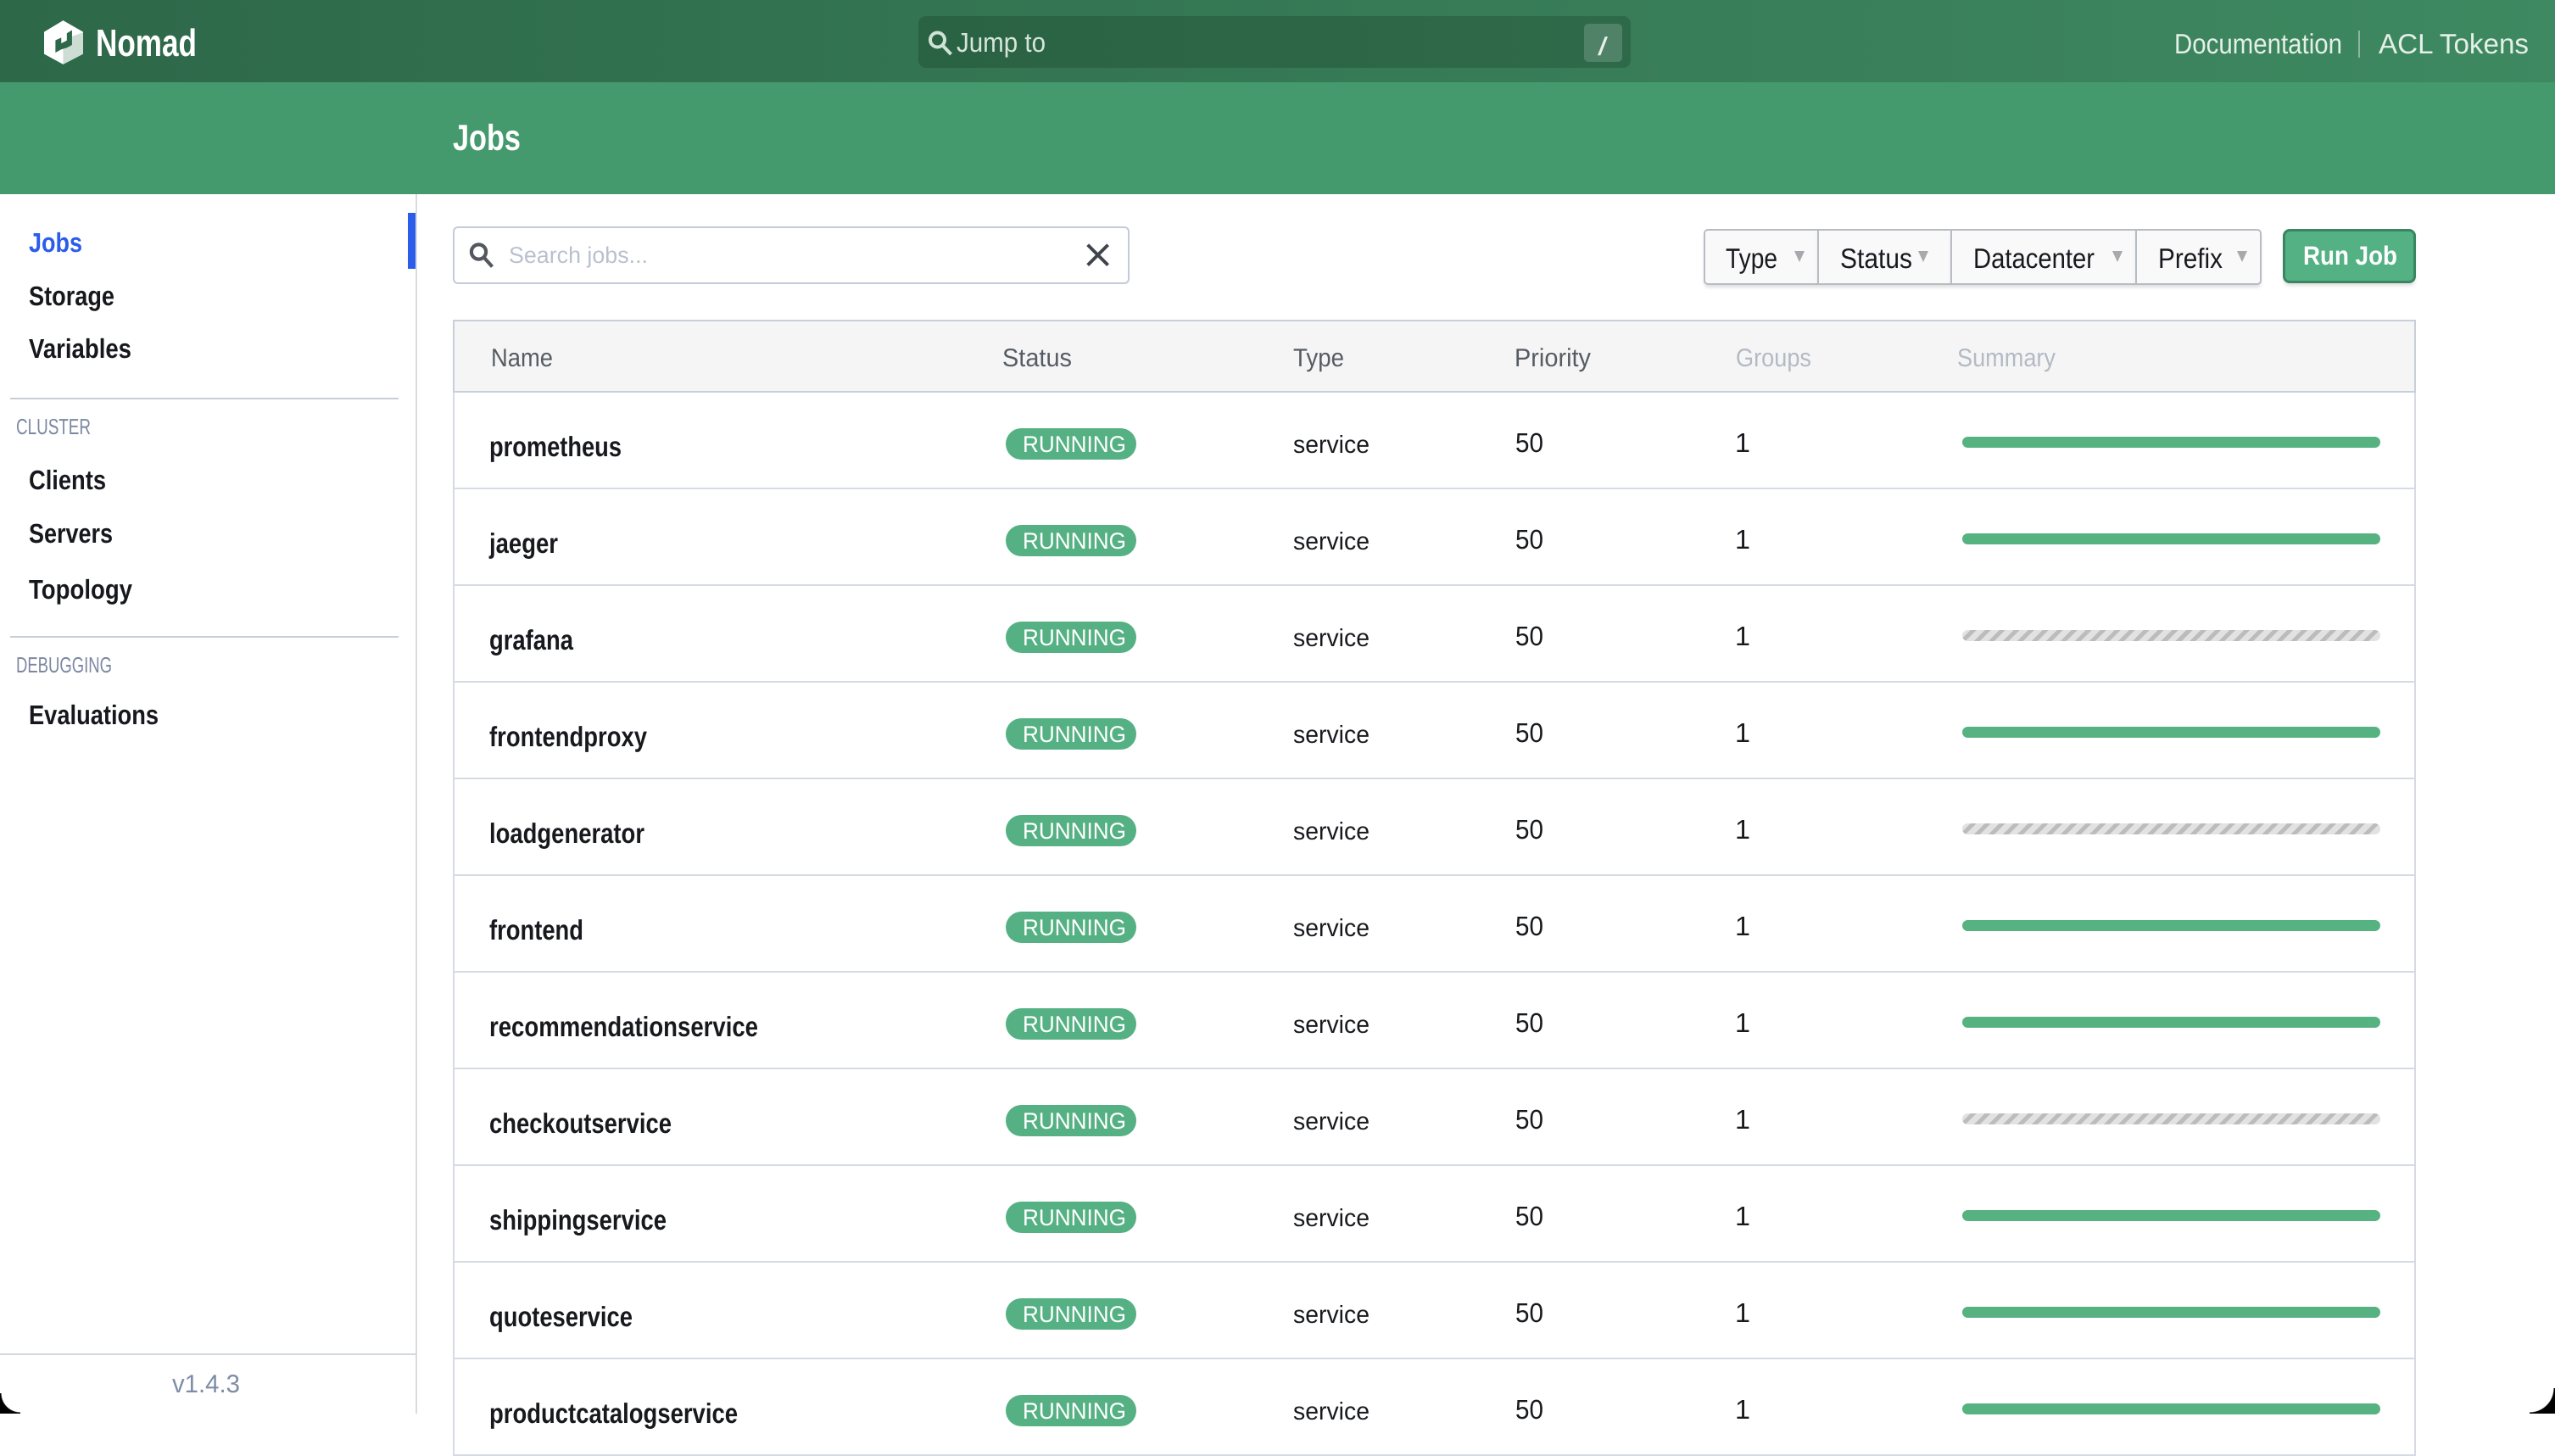  Describe the element at coordinates (206, 1384) in the screenshot. I see `svg-text: v1.4.3` at that location.